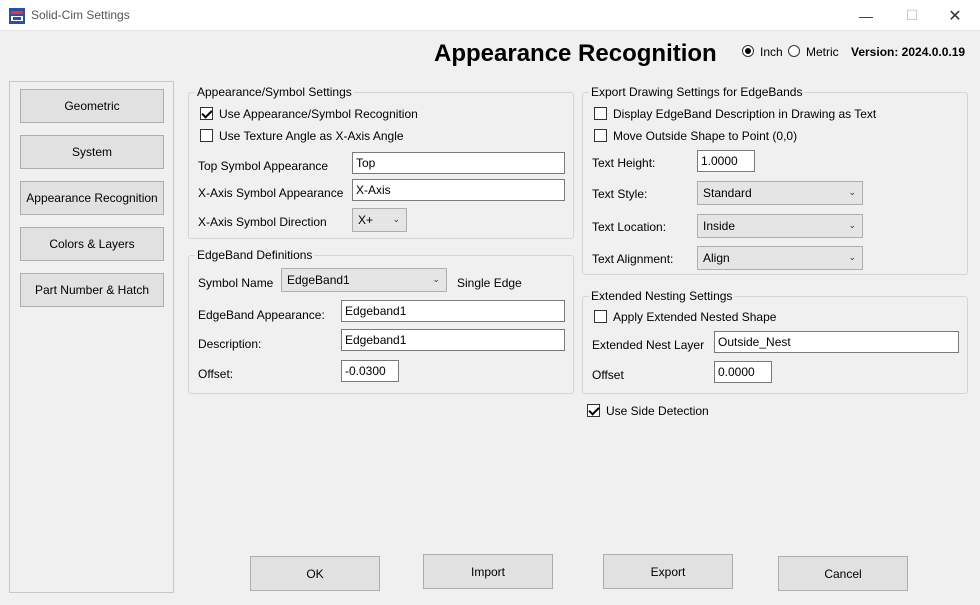 Image resolution: width=980 pixels, height=605 pixels. Describe the element at coordinates (608, 375) in the screenshot. I see `nest-offset-label: Offset` at that location.